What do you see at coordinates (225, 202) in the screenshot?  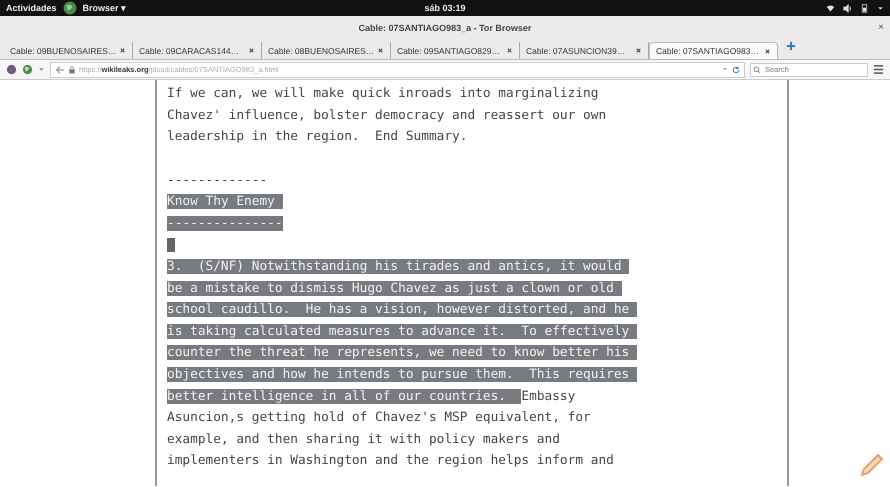 I see `selected-text: Know Thy Enemy` at bounding box center [225, 202].